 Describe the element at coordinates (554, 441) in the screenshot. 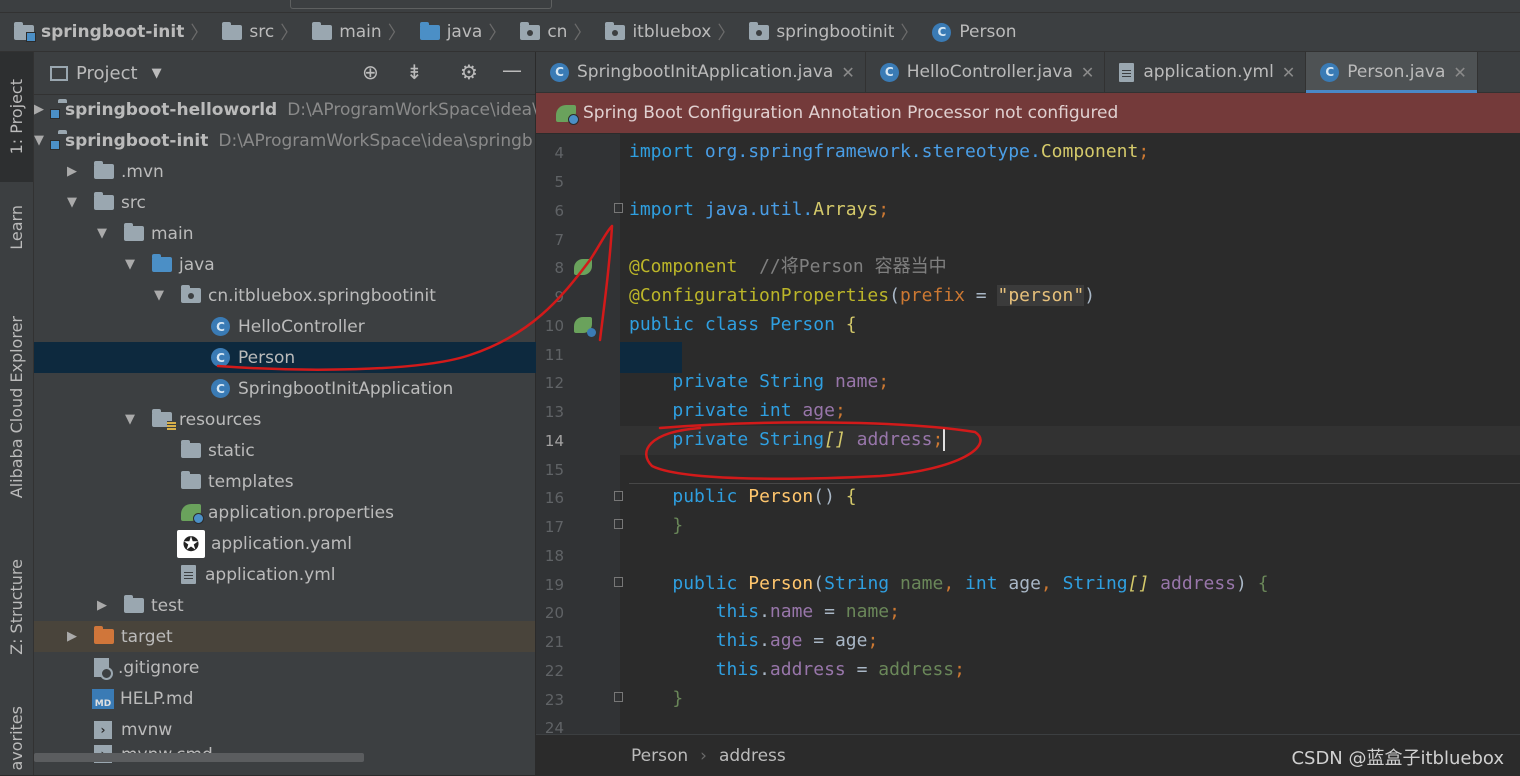

I see `line-number: 14` at that location.